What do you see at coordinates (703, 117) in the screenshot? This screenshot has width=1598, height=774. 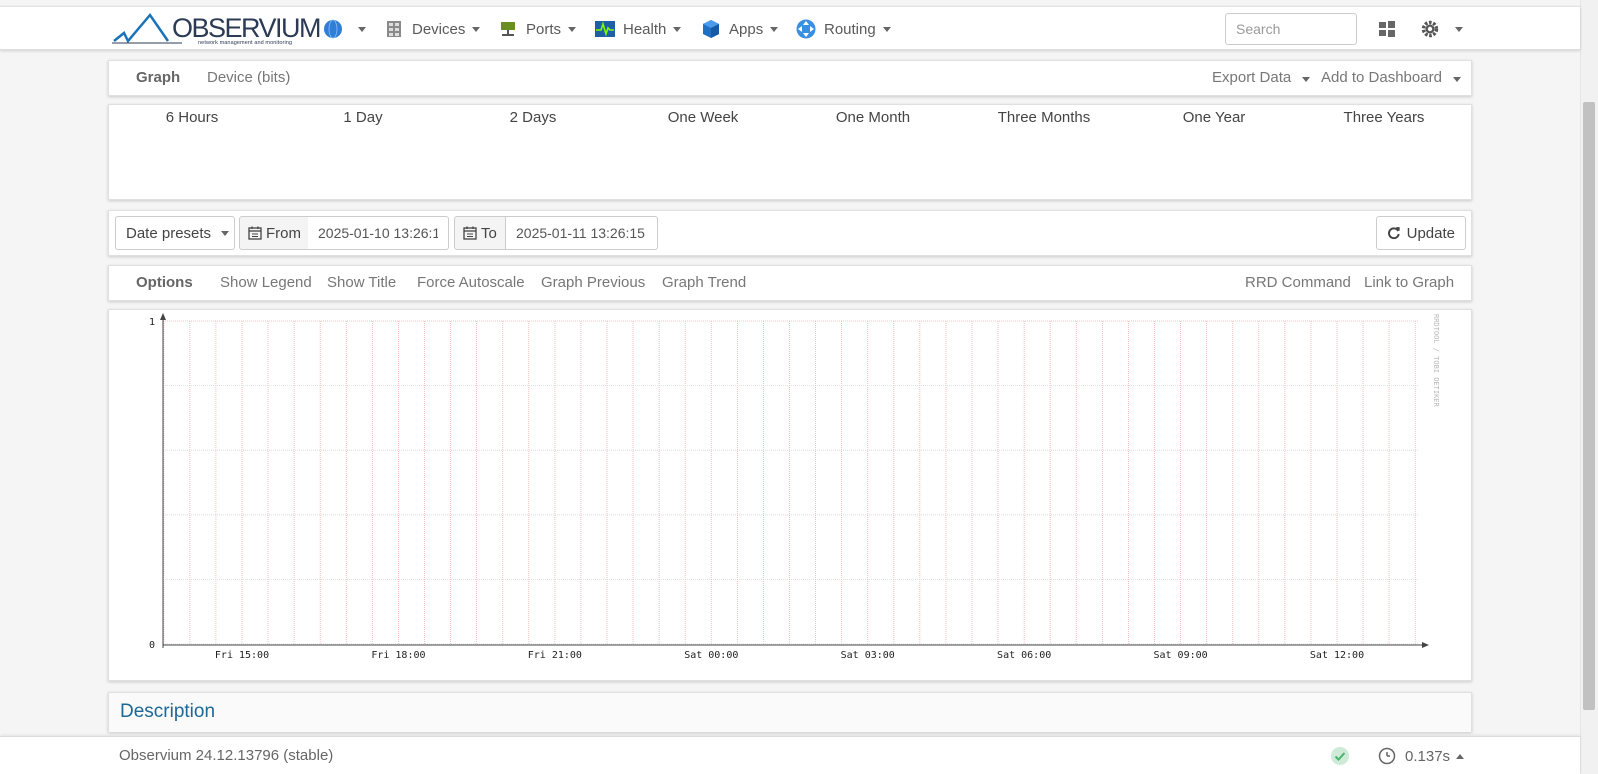 I see `timeframe-one-week: One Week` at bounding box center [703, 117].